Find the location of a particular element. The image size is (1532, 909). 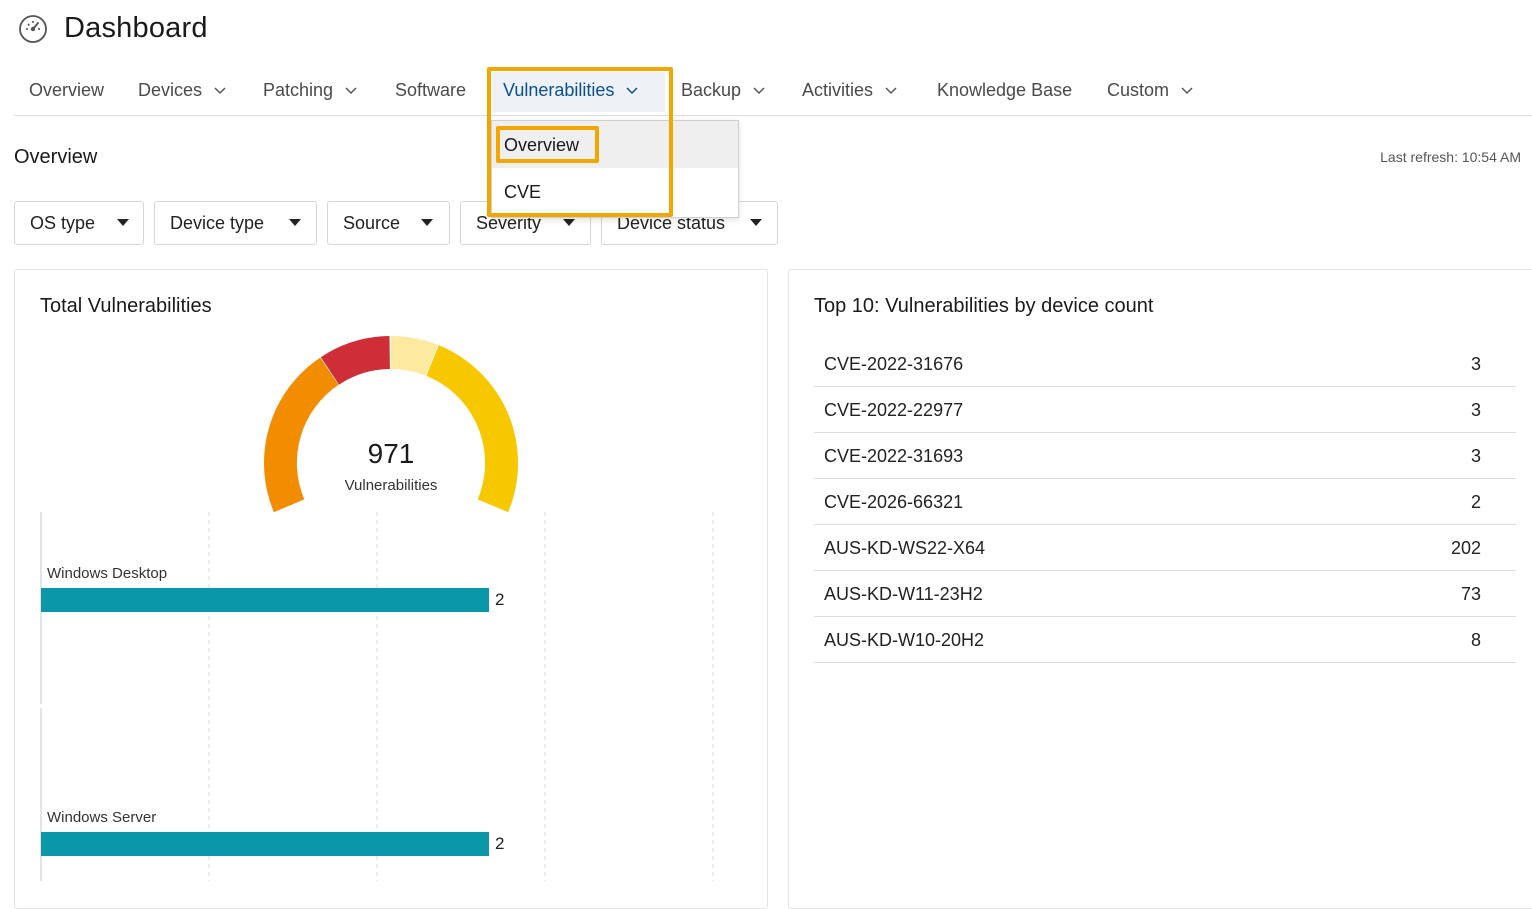

cell-name: CVE-2022-31676 is located at coordinates (894, 364).